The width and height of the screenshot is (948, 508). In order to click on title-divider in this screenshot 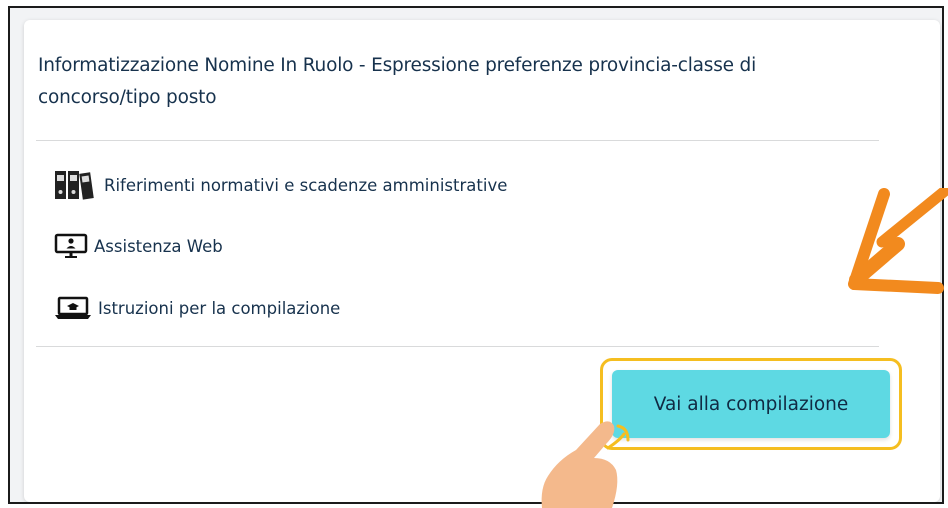, I will do `click(457, 140)`.